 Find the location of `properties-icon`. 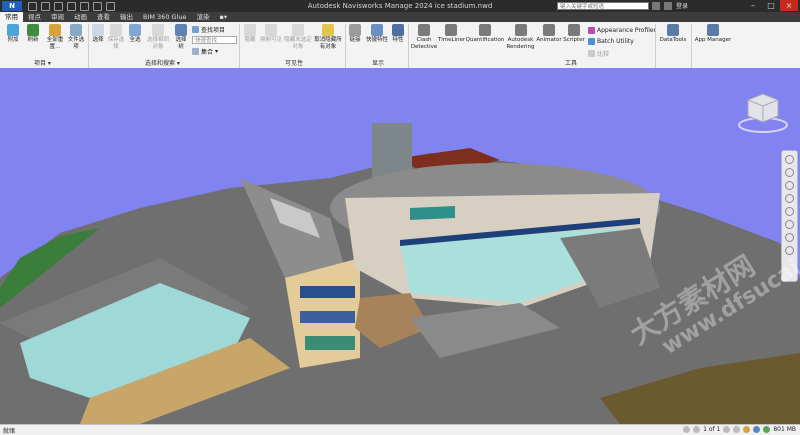

properties-icon is located at coordinates (398, 30).